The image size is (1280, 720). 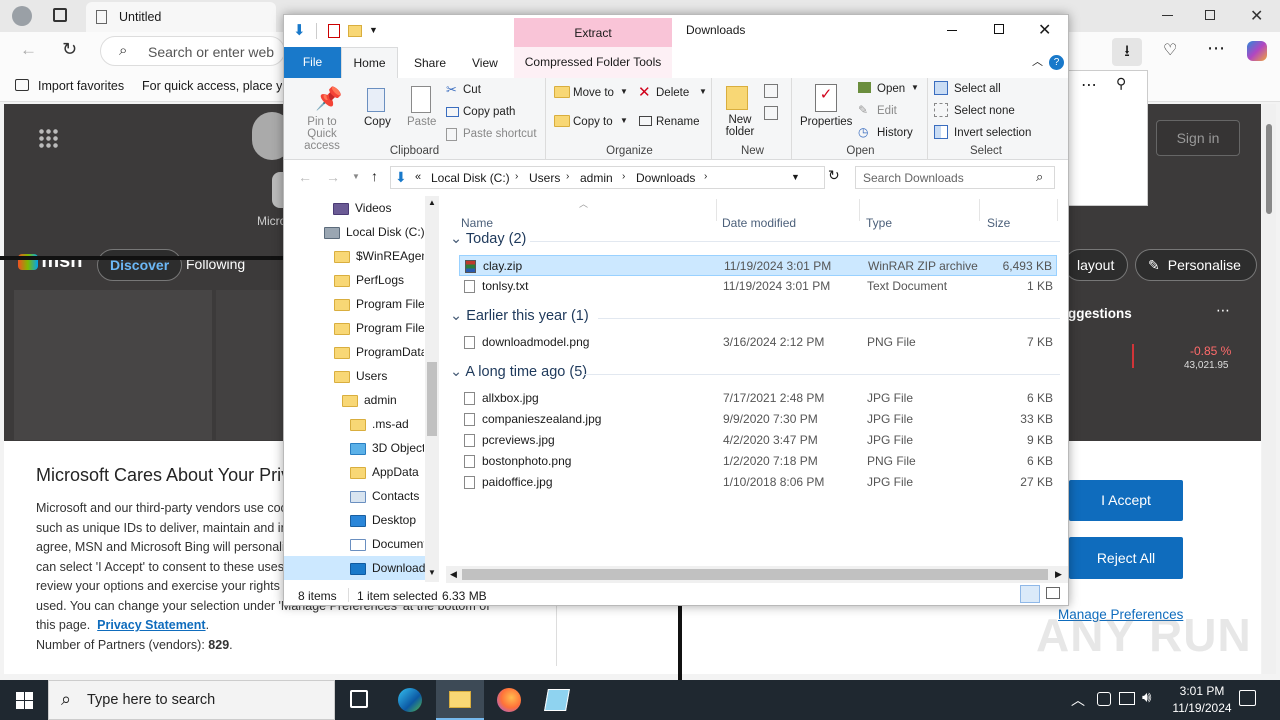 I want to click on tab-untitled: Untitled, so click(x=181, y=17).